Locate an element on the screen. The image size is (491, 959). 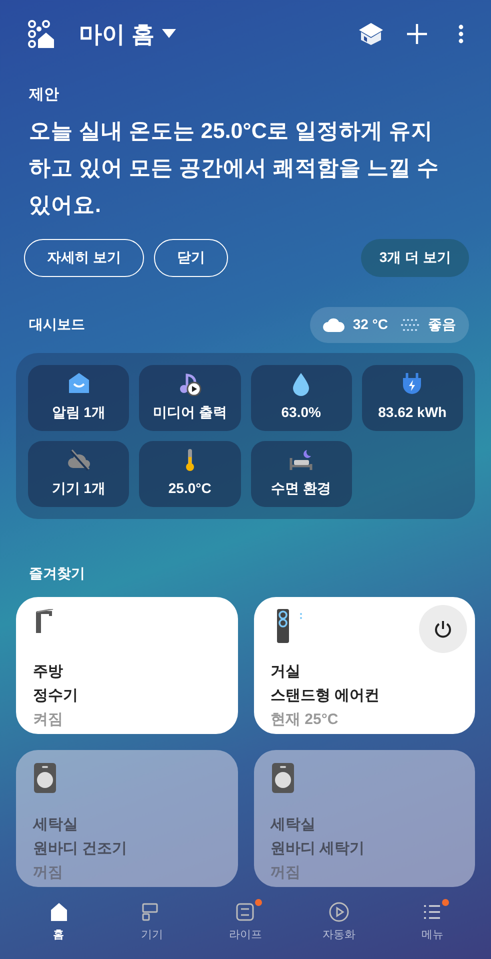
device-status: 현재 25°C is located at coordinates (305, 720).